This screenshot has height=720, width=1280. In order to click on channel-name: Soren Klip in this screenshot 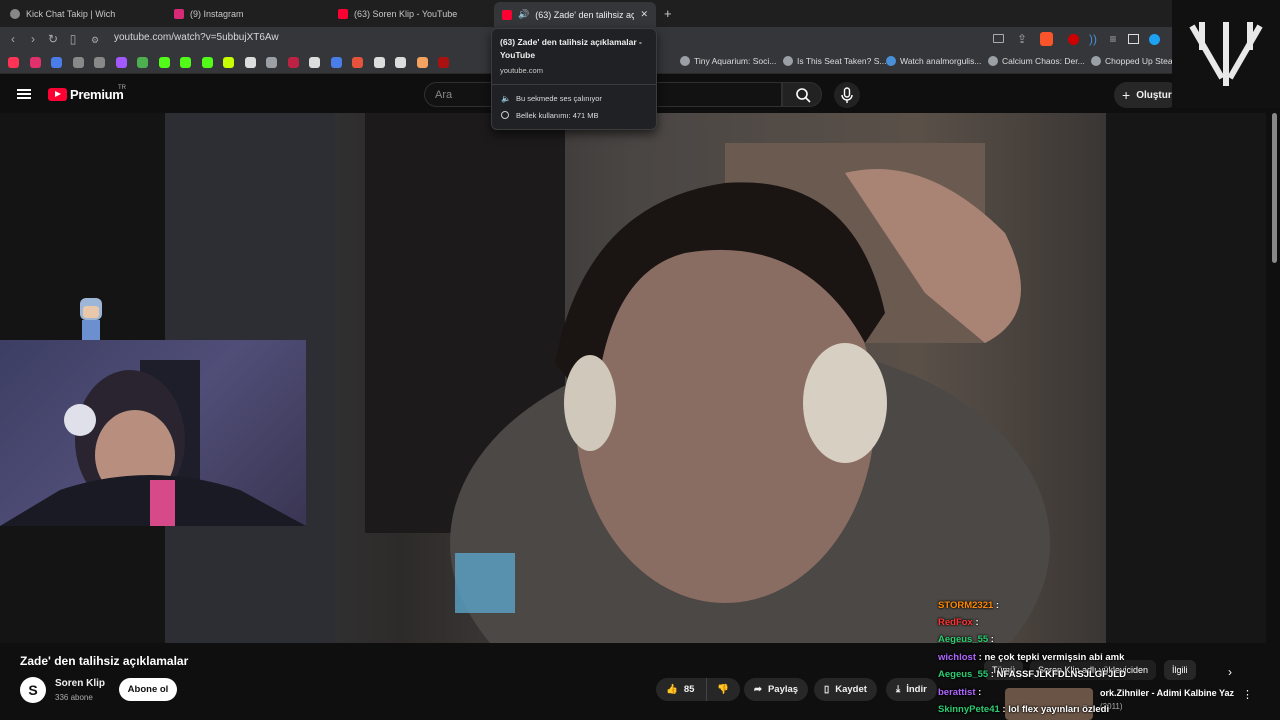, I will do `click(80, 683)`.